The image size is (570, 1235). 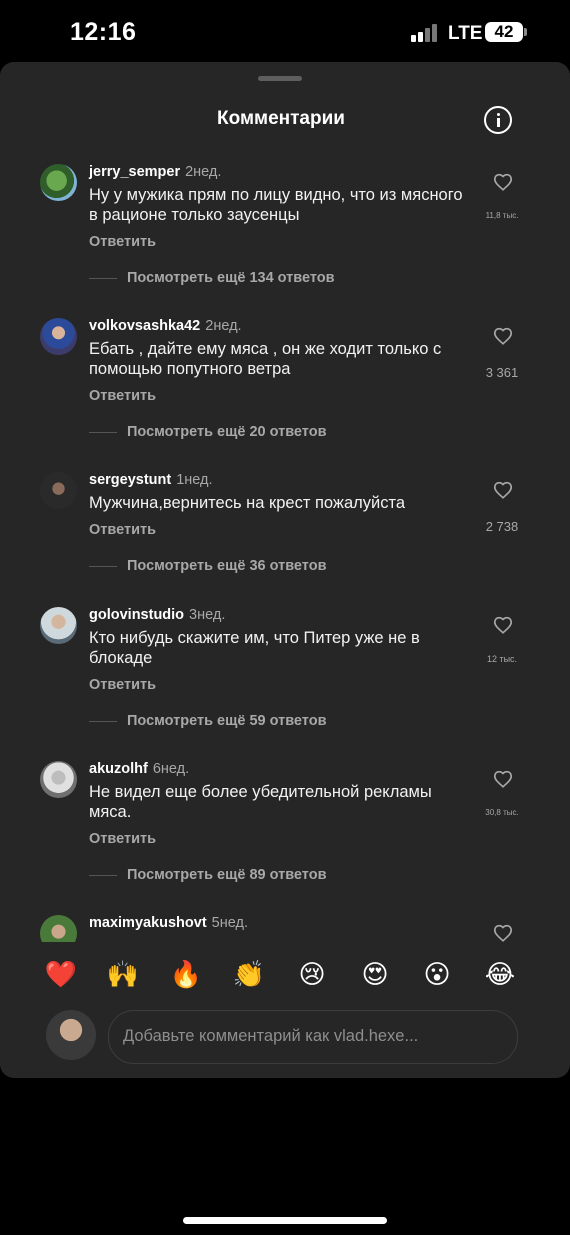 What do you see at coordinates (247, 503) in the screenshot?
I see `comment-text: Мужчина,вернитесь на крест пожалуйста` at bounding box center [247, 503].